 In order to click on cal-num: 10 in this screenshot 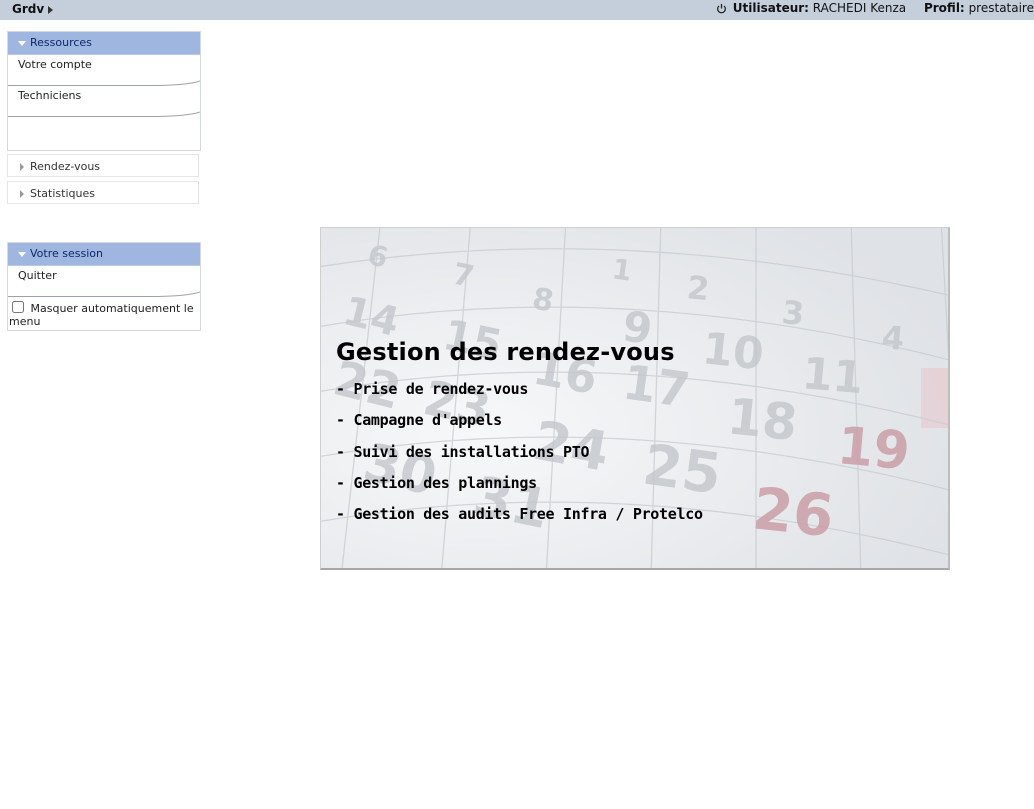, I will do `click(733, 351)`.